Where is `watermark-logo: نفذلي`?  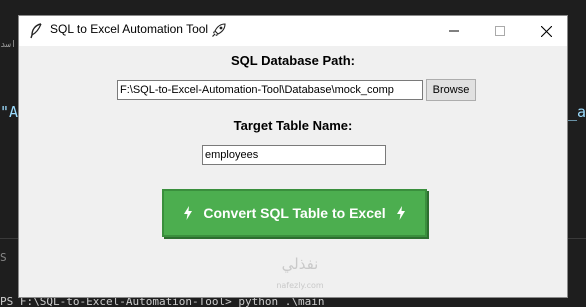
watermark-logo: نفذلي is located at coordinates (300, 264).